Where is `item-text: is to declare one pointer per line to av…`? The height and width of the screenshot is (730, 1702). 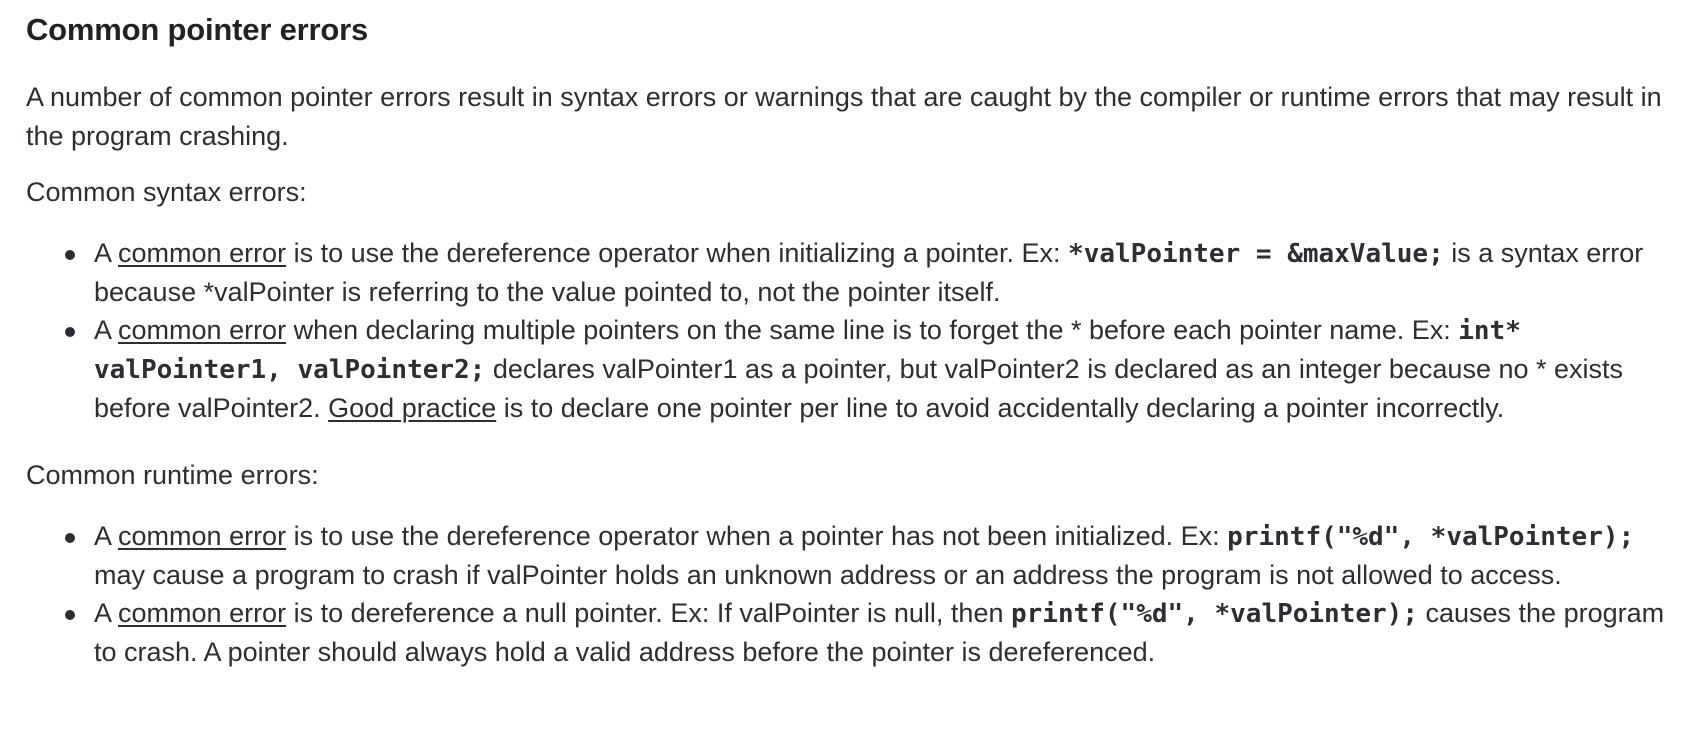
item-text: is to declare one pointer per line to av… is located at coordinates (1000, 408).